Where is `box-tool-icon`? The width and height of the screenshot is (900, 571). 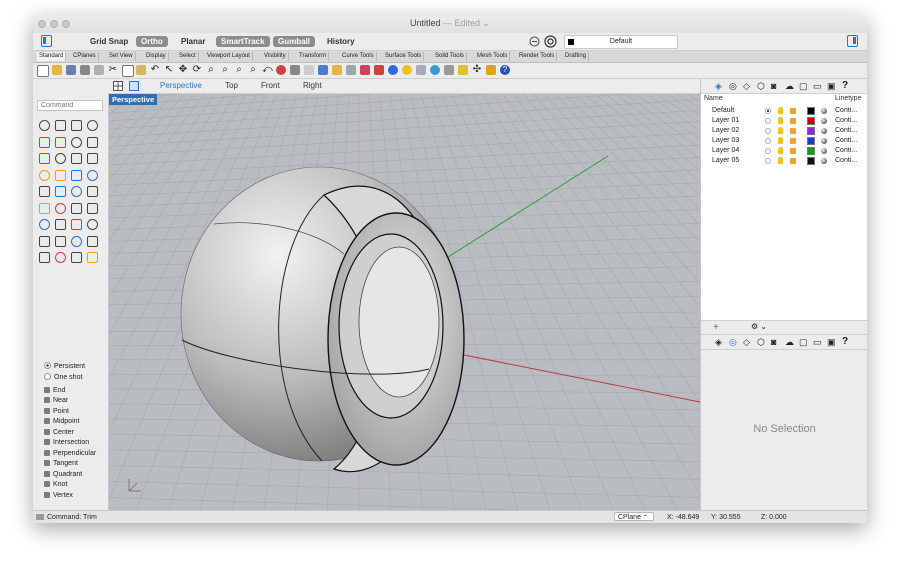
box-tool-icon is located at coordinates (44, 175).